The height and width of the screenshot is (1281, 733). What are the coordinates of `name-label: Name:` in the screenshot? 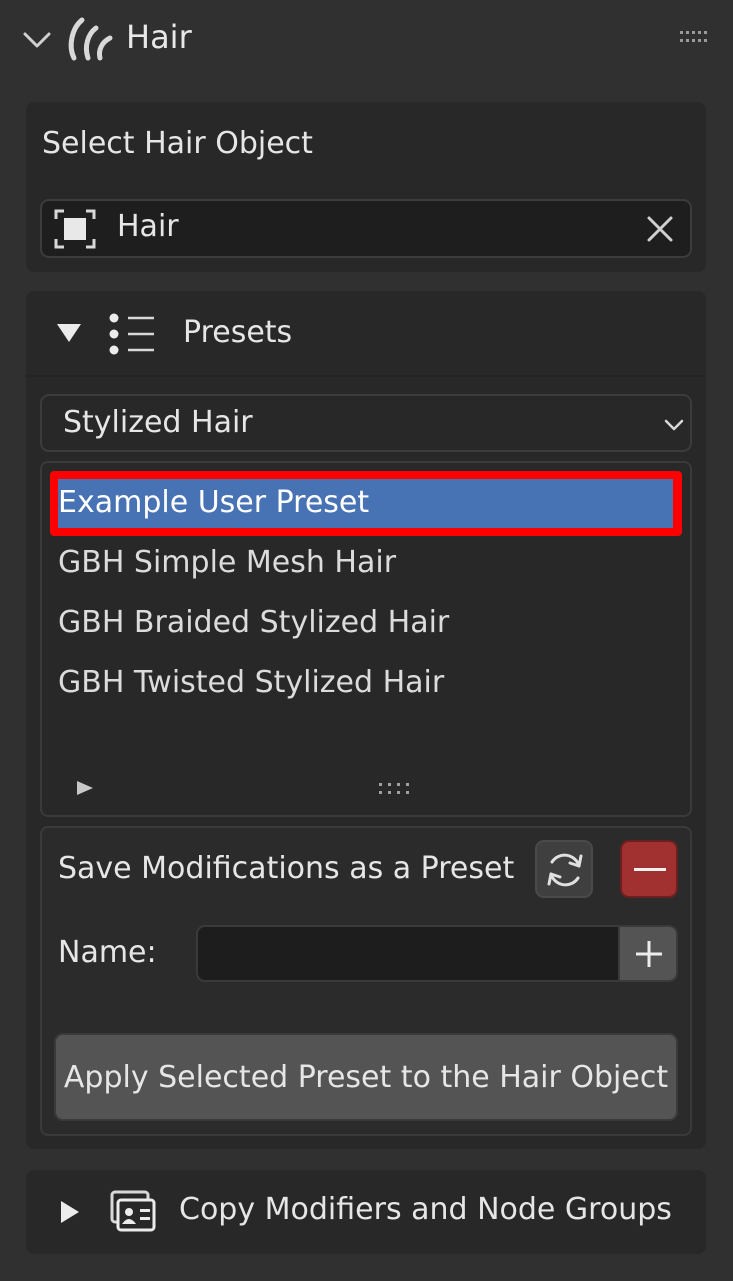 It's located at (107, 952).